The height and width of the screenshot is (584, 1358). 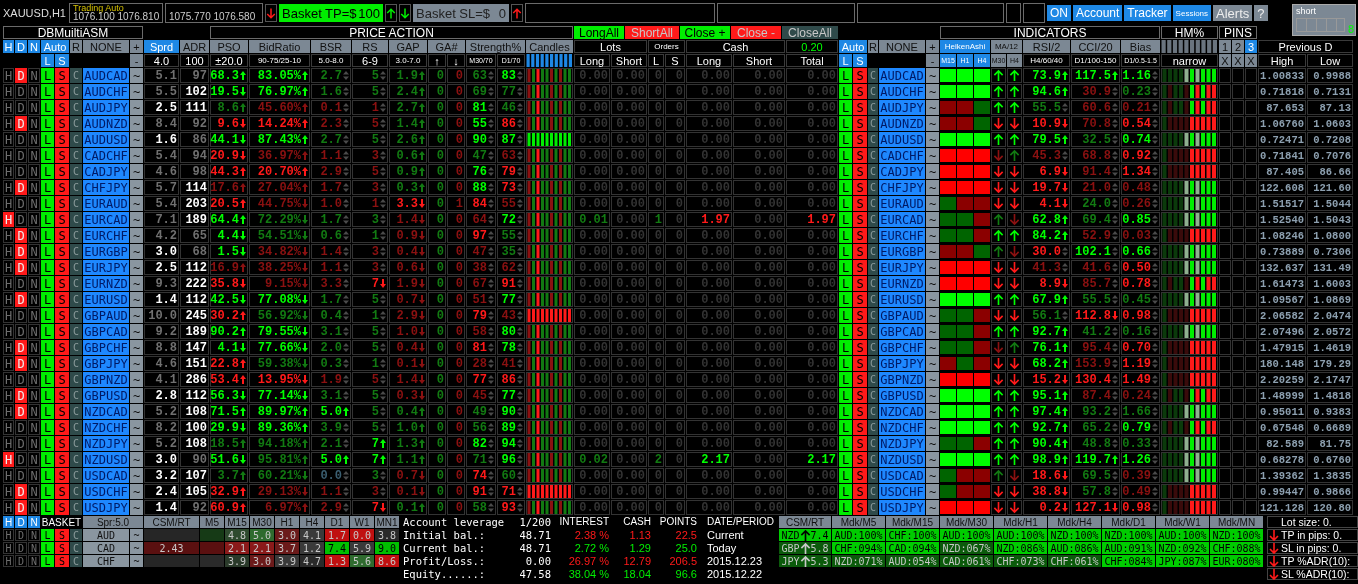 What do you see at coordinates (446, 46) in the screenshot?
I see `column-header: GA#` at bounding box center [446, 46].